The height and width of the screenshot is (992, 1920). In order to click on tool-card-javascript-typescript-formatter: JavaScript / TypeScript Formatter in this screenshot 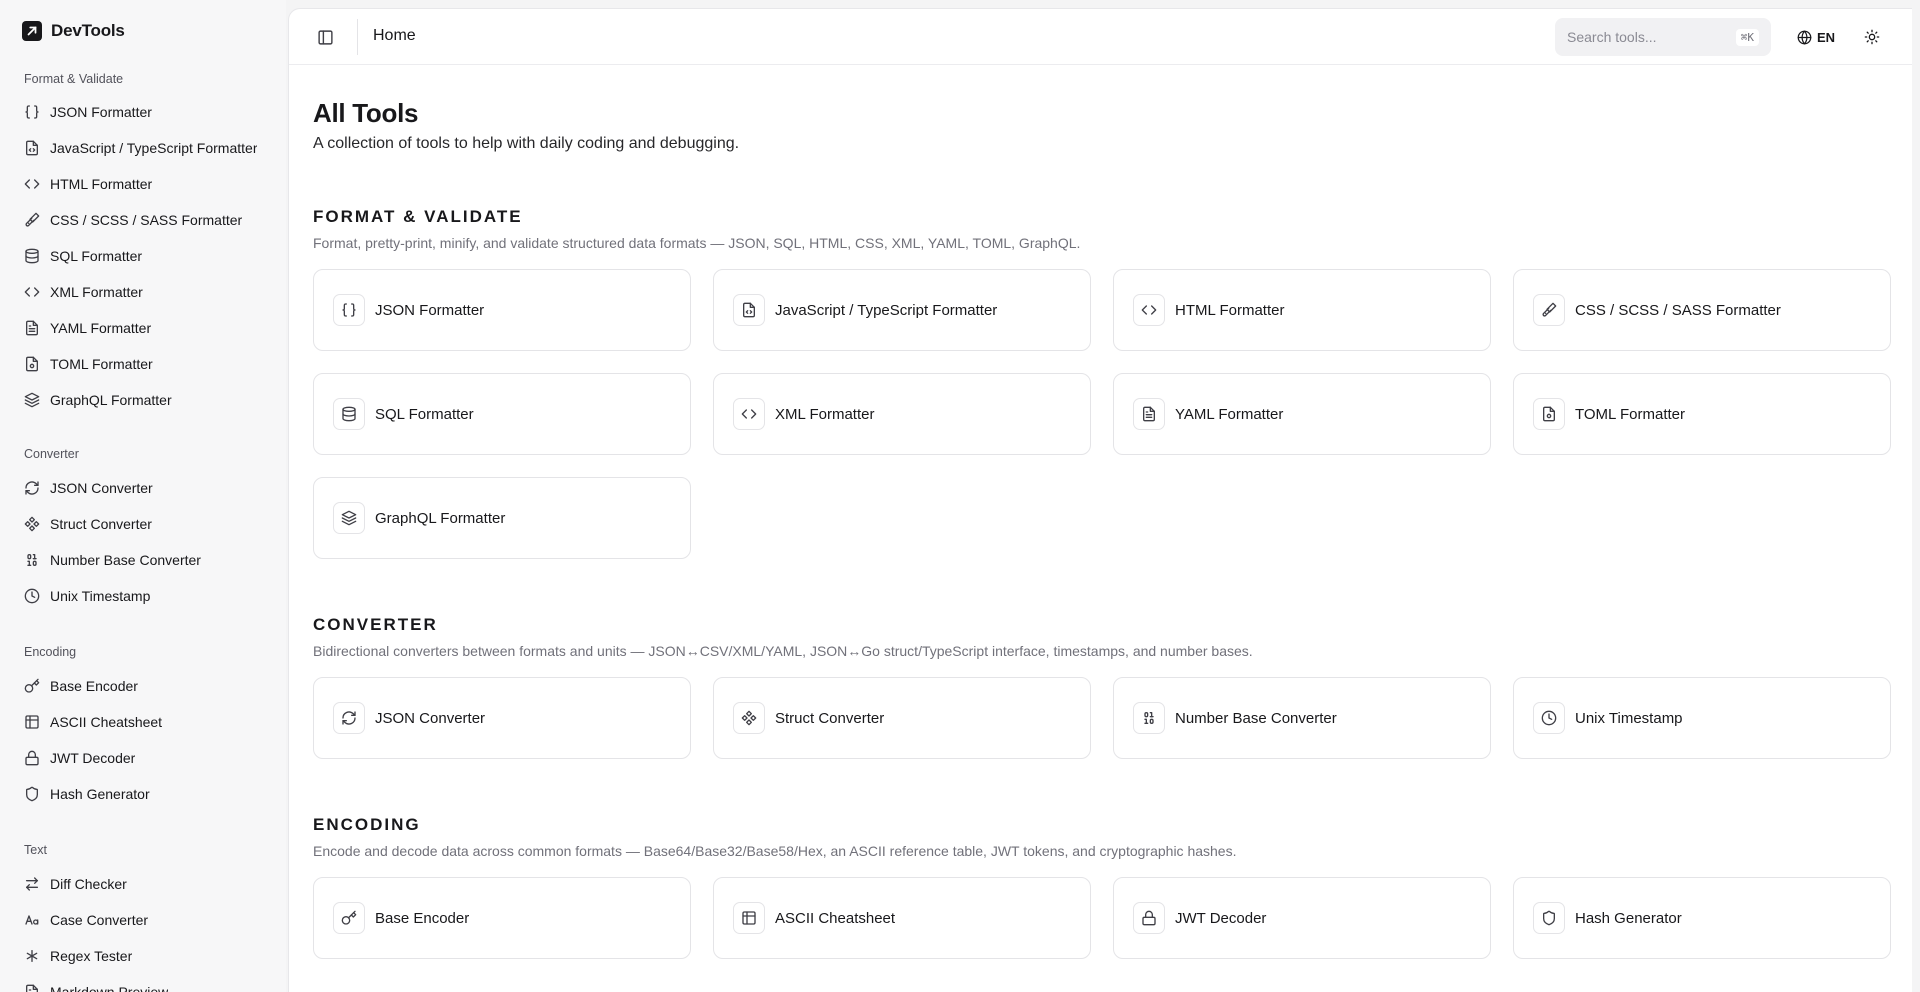, I will do `click(902, 310)`.